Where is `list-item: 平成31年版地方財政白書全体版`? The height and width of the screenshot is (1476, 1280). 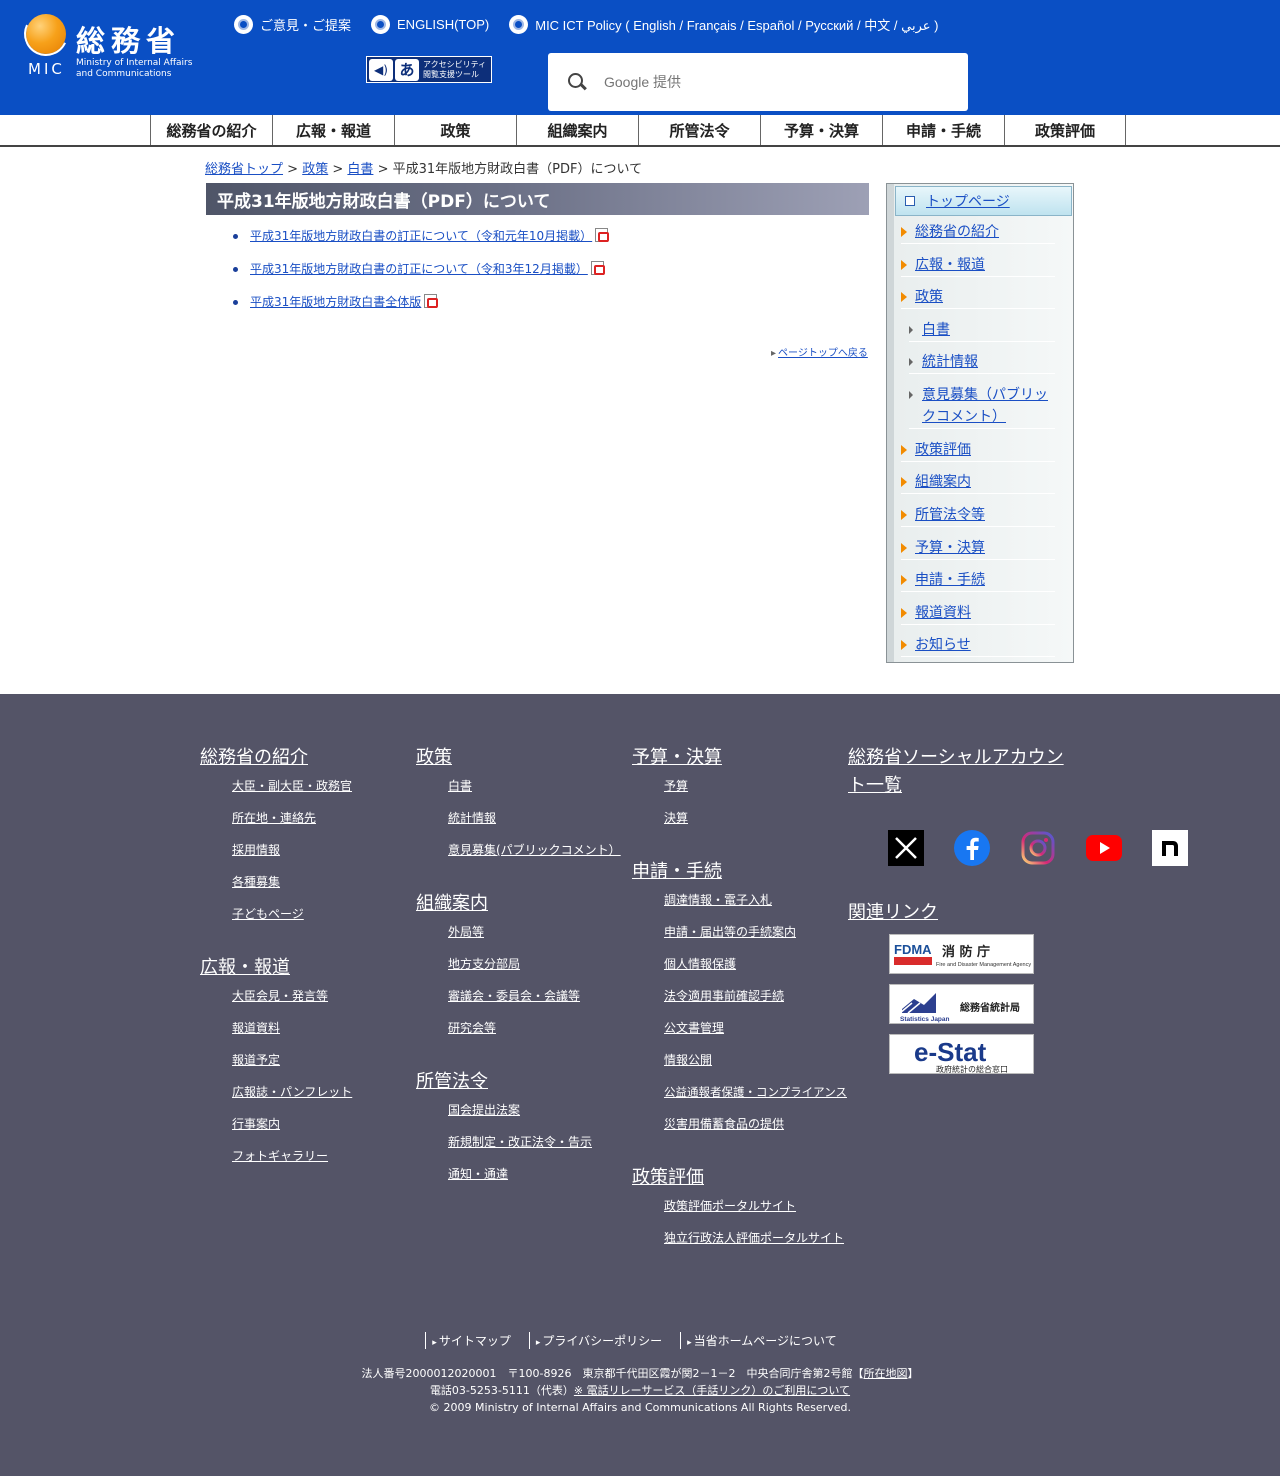
list-item: 平成31年版地方財政白書全体版 is located at coordinates (420, 302).